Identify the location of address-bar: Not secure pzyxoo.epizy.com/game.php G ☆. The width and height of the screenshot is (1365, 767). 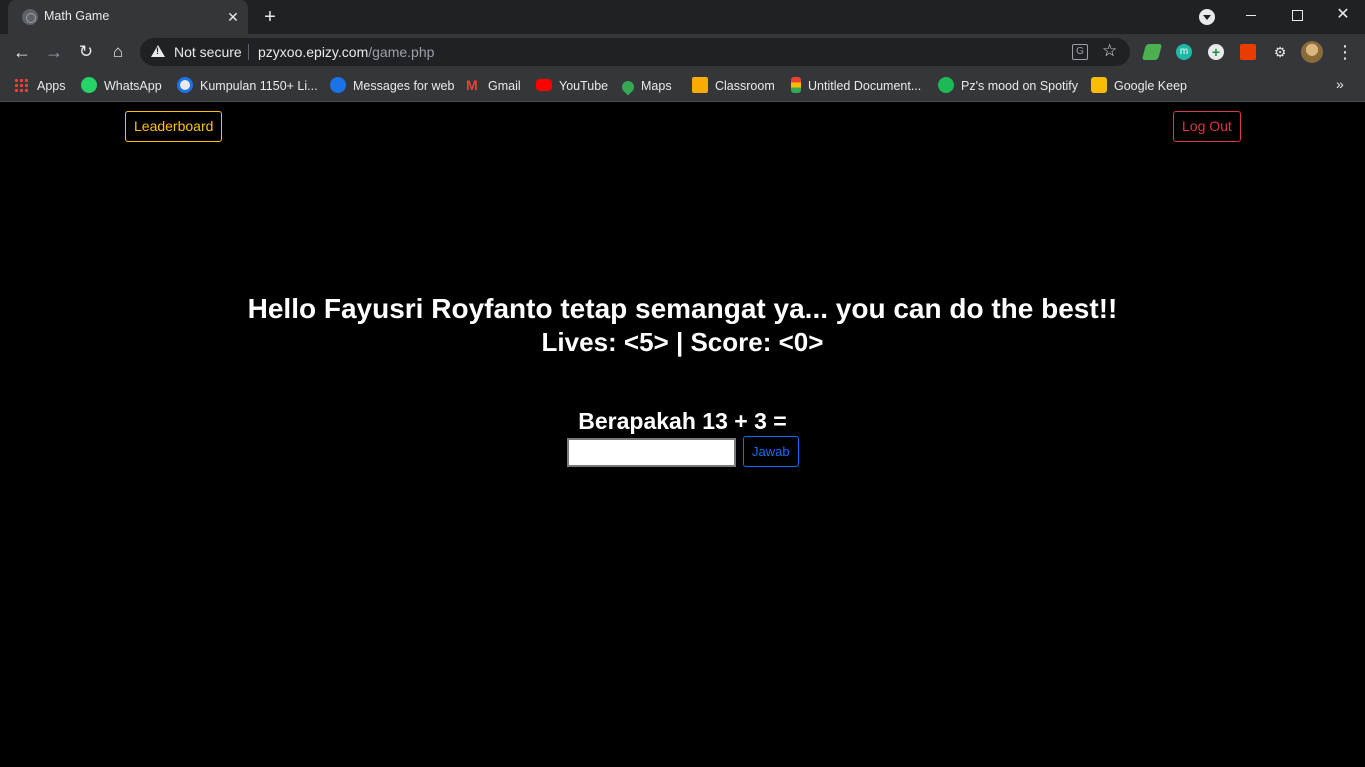
(635, 52).